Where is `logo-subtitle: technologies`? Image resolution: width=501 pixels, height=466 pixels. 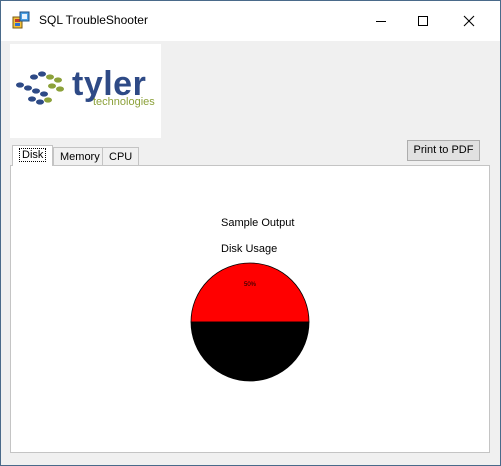
logo-subtitle: technologies is located at coordinates (124, 102).